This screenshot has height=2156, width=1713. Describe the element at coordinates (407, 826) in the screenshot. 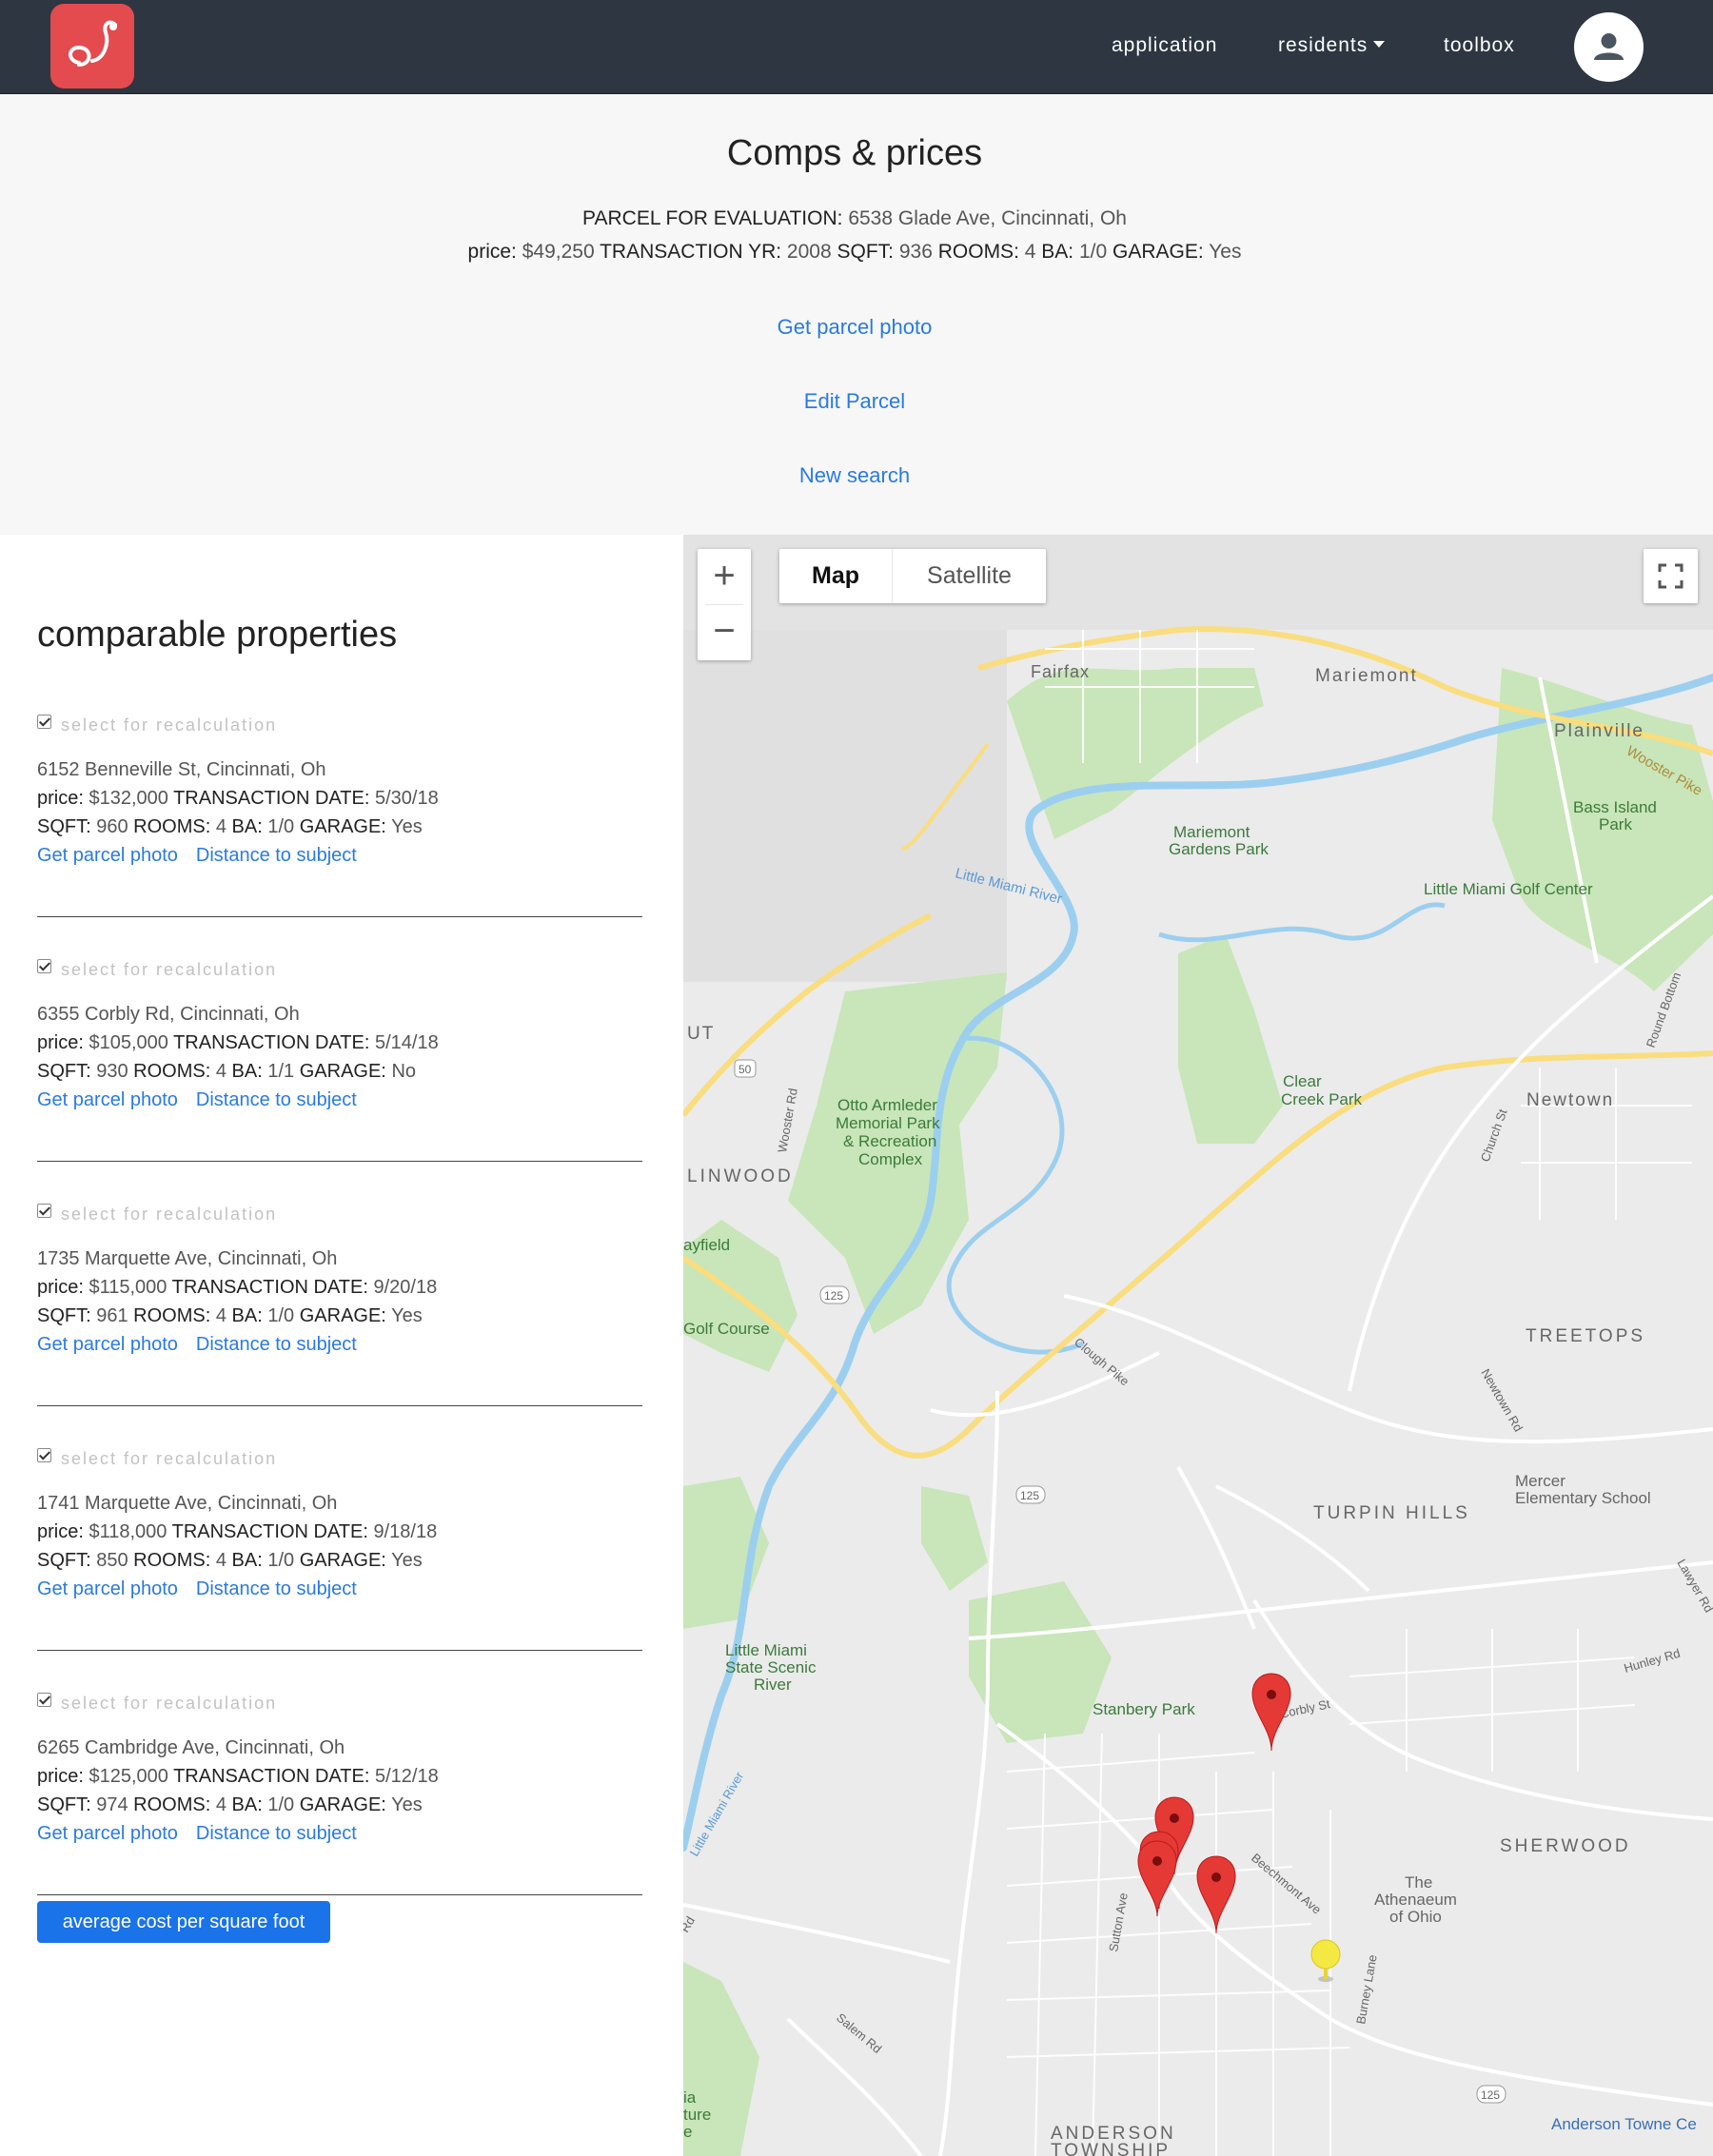

I see `comp-garage: Yes` at that location.